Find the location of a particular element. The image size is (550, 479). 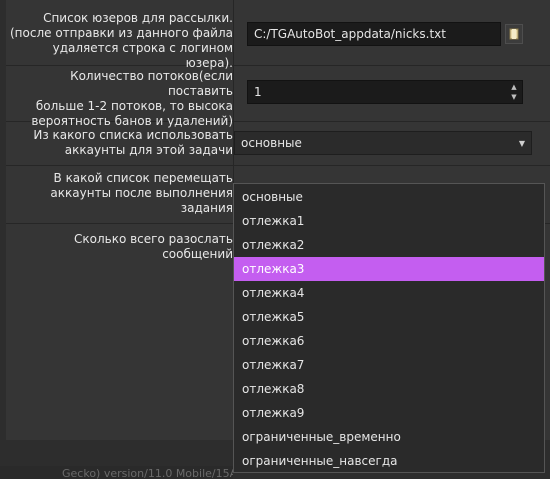

dropdown-option: отлежка2 is located at coordinates (389, 245).